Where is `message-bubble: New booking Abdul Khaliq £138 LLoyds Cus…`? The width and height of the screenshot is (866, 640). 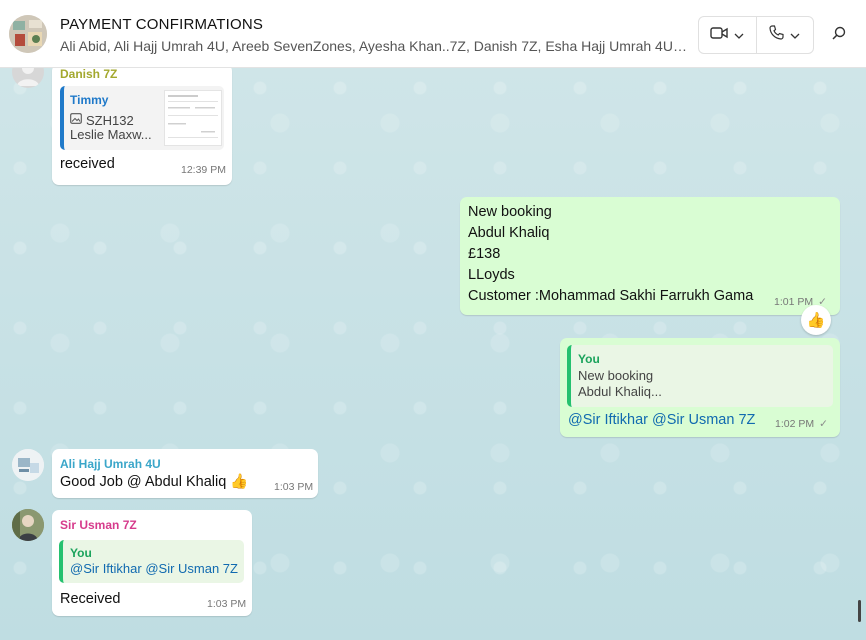
message-bubble: New booking Abdul Khaliq £138 LLoyds Cus… is located at coordinates (650, 256).